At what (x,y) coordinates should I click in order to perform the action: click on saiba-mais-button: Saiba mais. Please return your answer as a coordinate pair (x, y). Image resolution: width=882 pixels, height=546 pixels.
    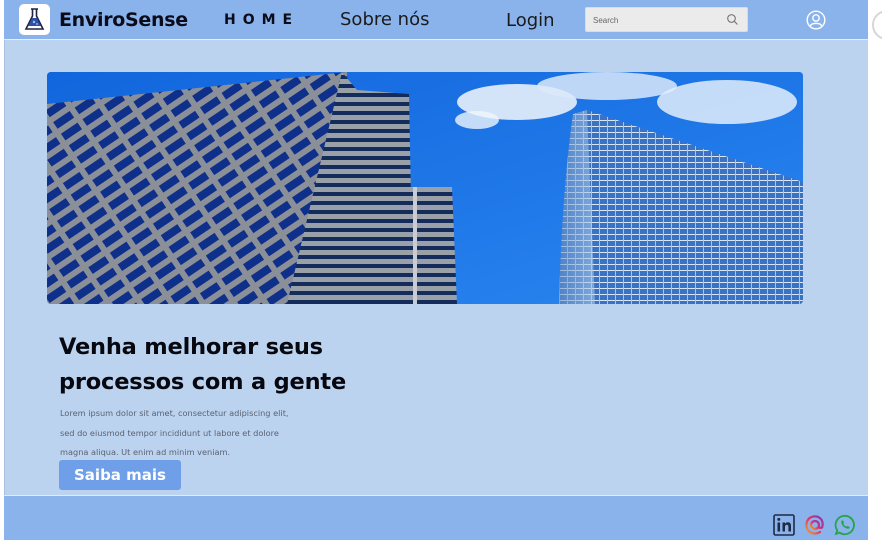
    Looking at the image, I should click on (120, 475).